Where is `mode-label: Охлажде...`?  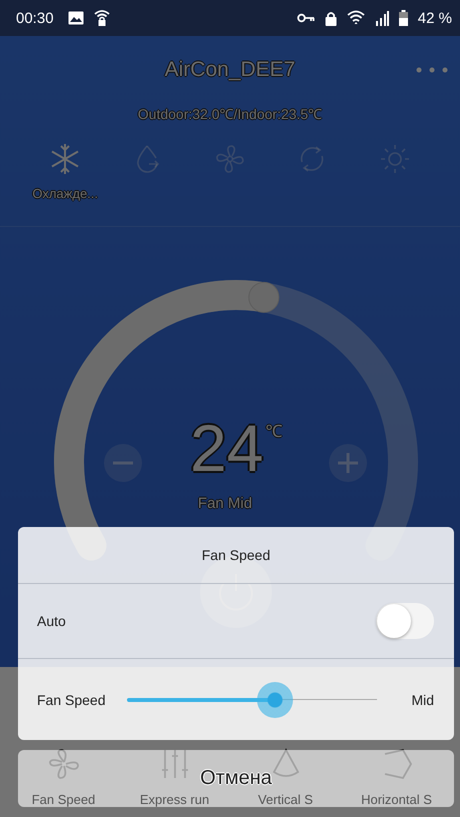
mode-label: Охлажде... is located at coordinates (65, 193).